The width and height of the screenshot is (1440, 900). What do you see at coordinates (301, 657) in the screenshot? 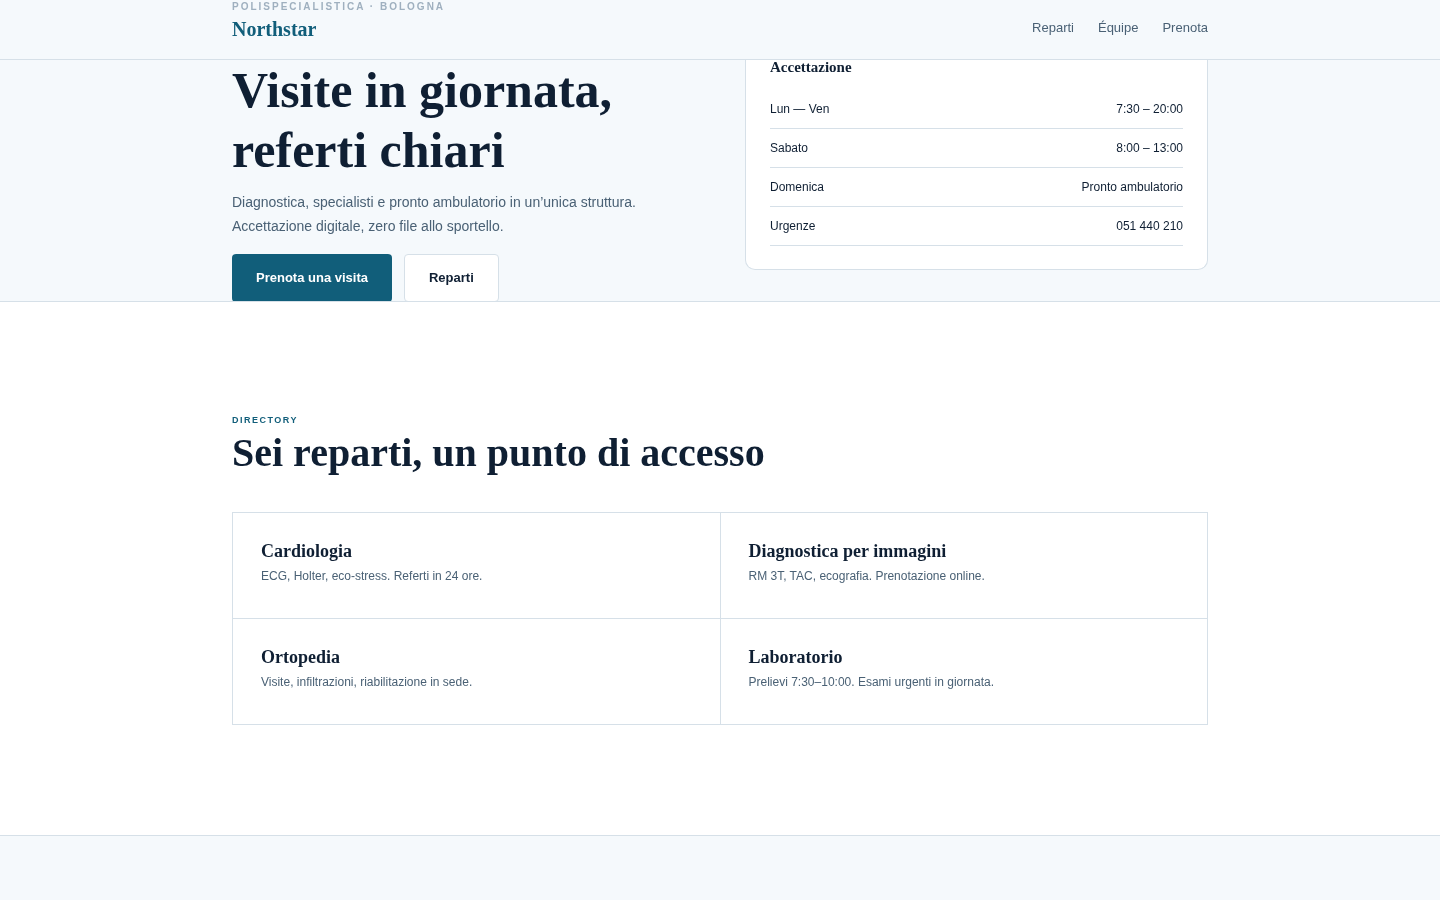
I see `department-name: Ortopedia` at bounding box center [301, 657].